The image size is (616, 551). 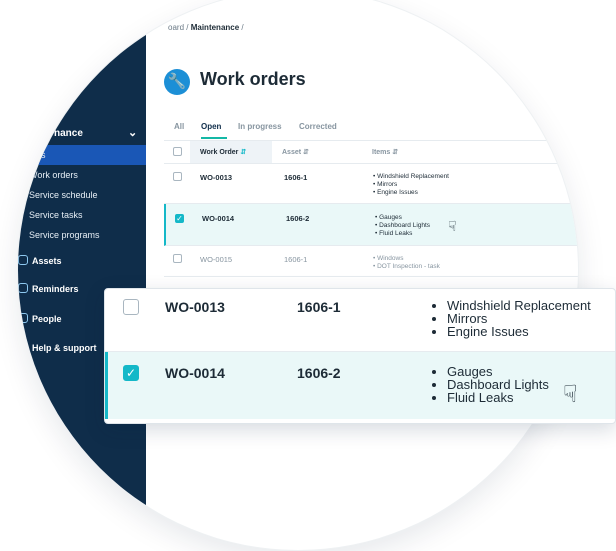 I want to click on sidebar-item-label: Service programs, so click(x=64, y=235).